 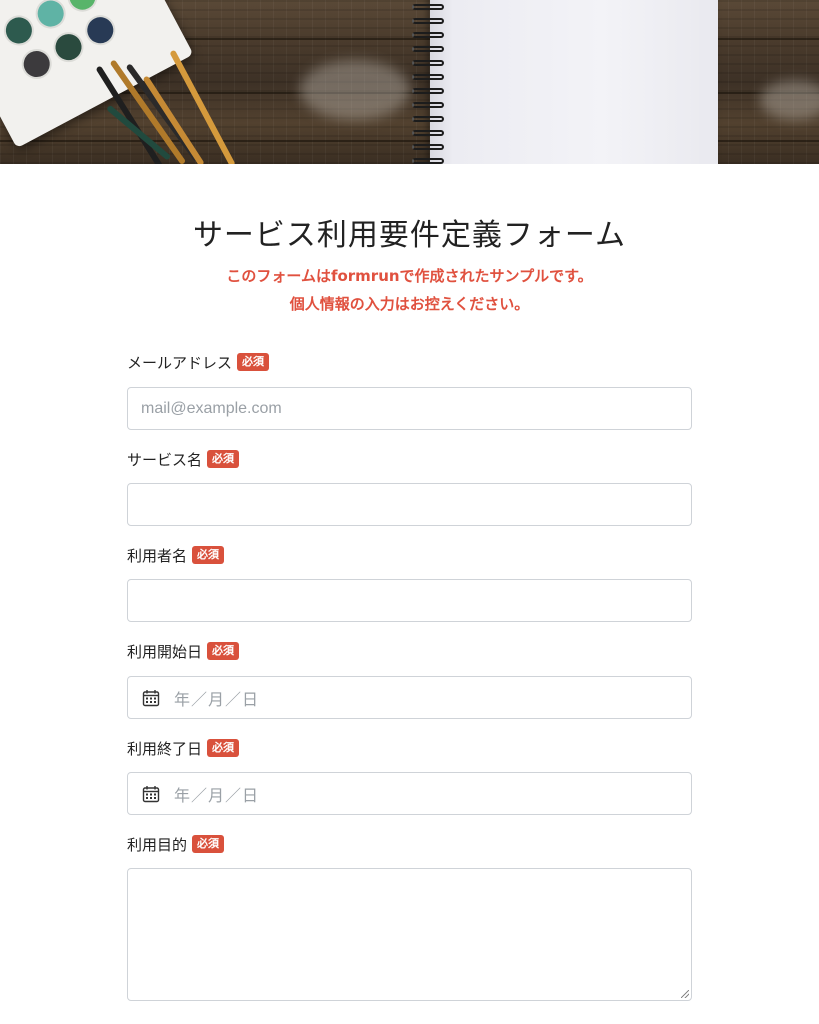 I want to click on service-name-label: サービス名 必須, so click(x=183, y=459).